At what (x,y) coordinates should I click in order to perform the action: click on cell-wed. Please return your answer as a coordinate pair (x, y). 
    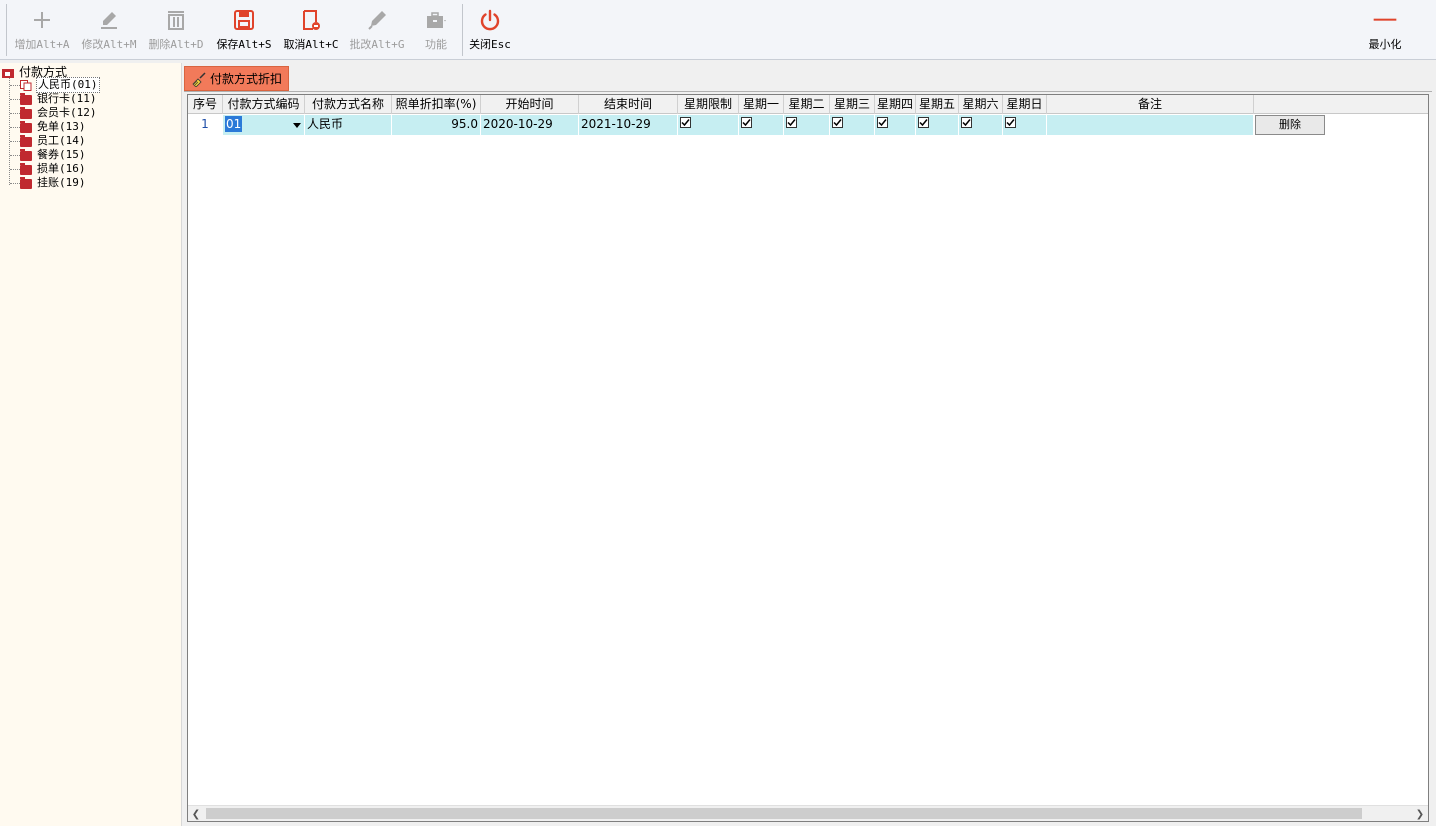
    Looking at the image, I should click on (852, 125).